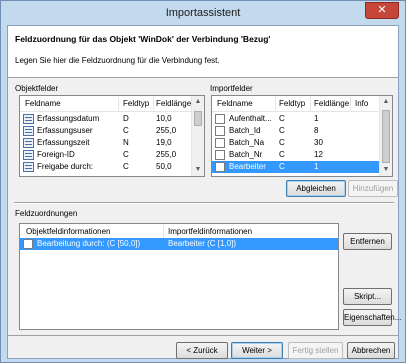 The width and height of the screenshot is (406, 363). Describe the element at coordinates (247, 142) in the screenshot. I see `field-name: Batch_Na` at that location.